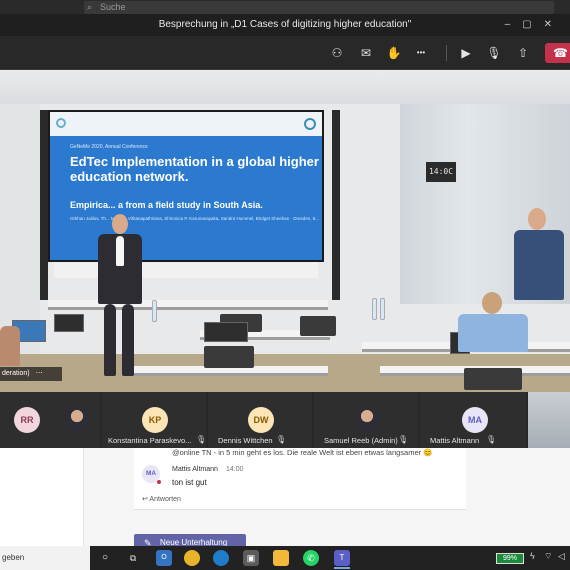  What do you see at coordinates (311, 558) in the screenshot?
I see `whatsapp-icon: ✆` at bounding box center [311, 558].